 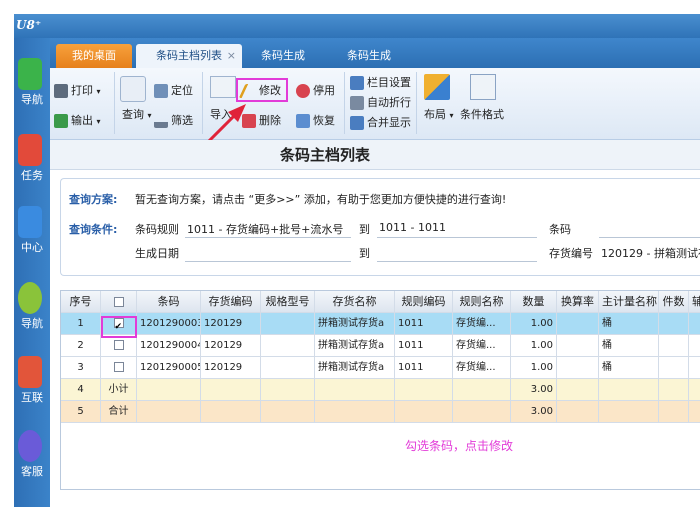 I want to click on query-button: 查询 ▾, so click(x=137, y=114).